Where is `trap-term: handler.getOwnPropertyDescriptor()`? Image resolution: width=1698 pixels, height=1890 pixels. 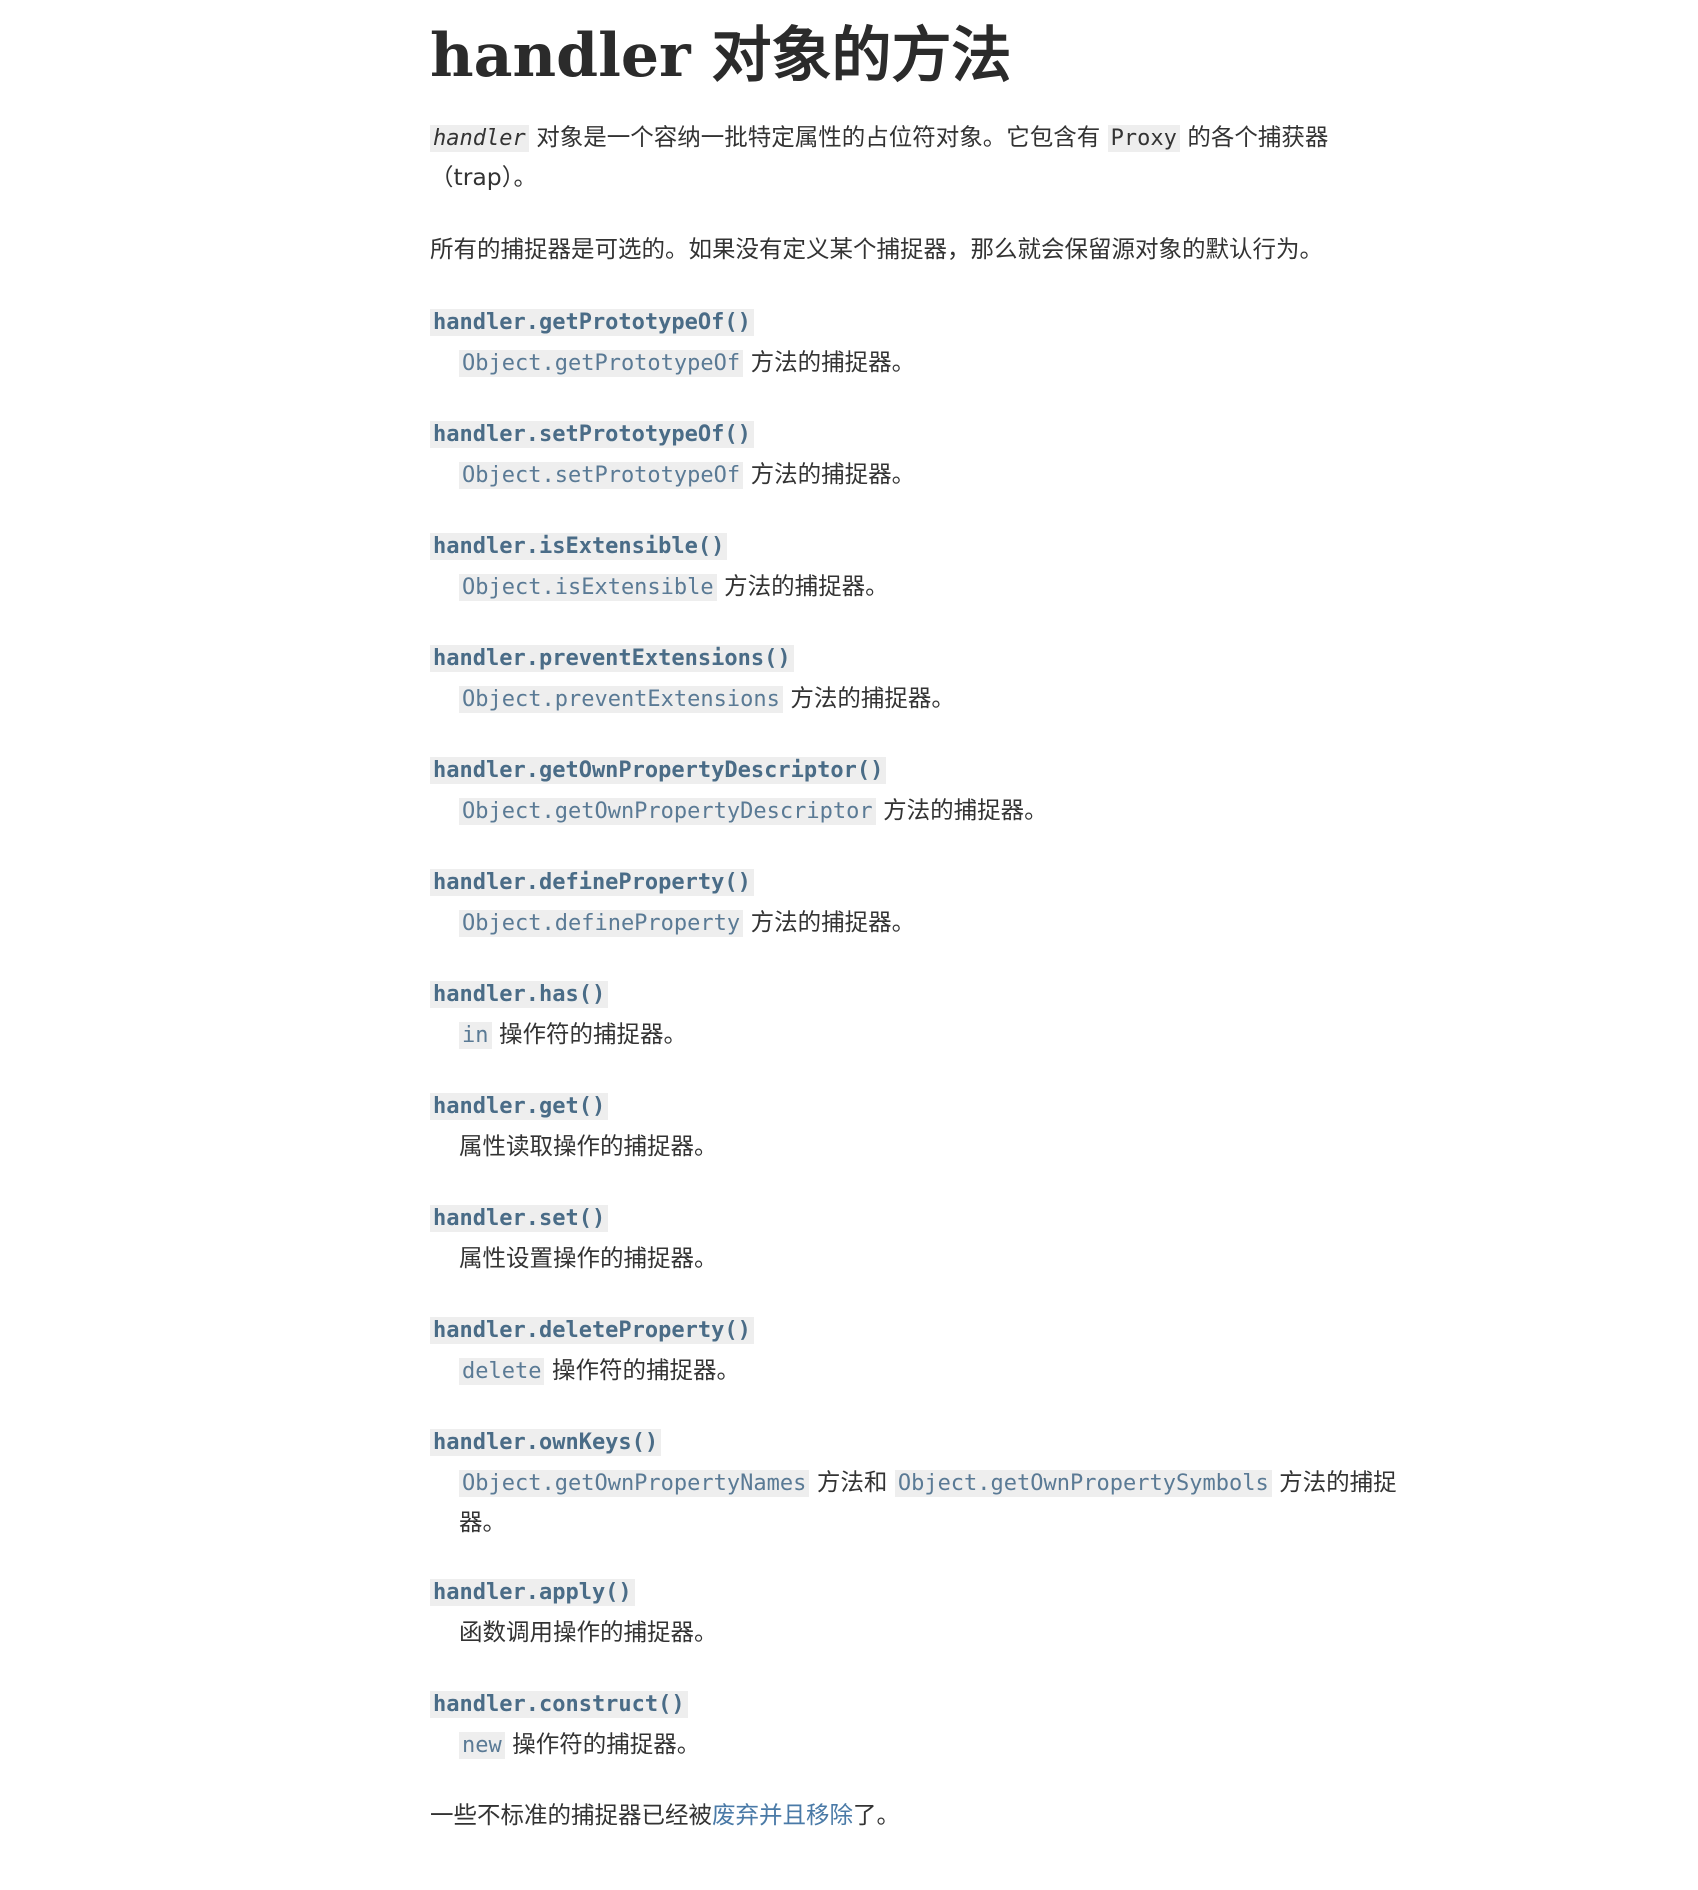
trap-term: handler.getOwnPropertyDescriptor() is located at coordinates (930, 771).